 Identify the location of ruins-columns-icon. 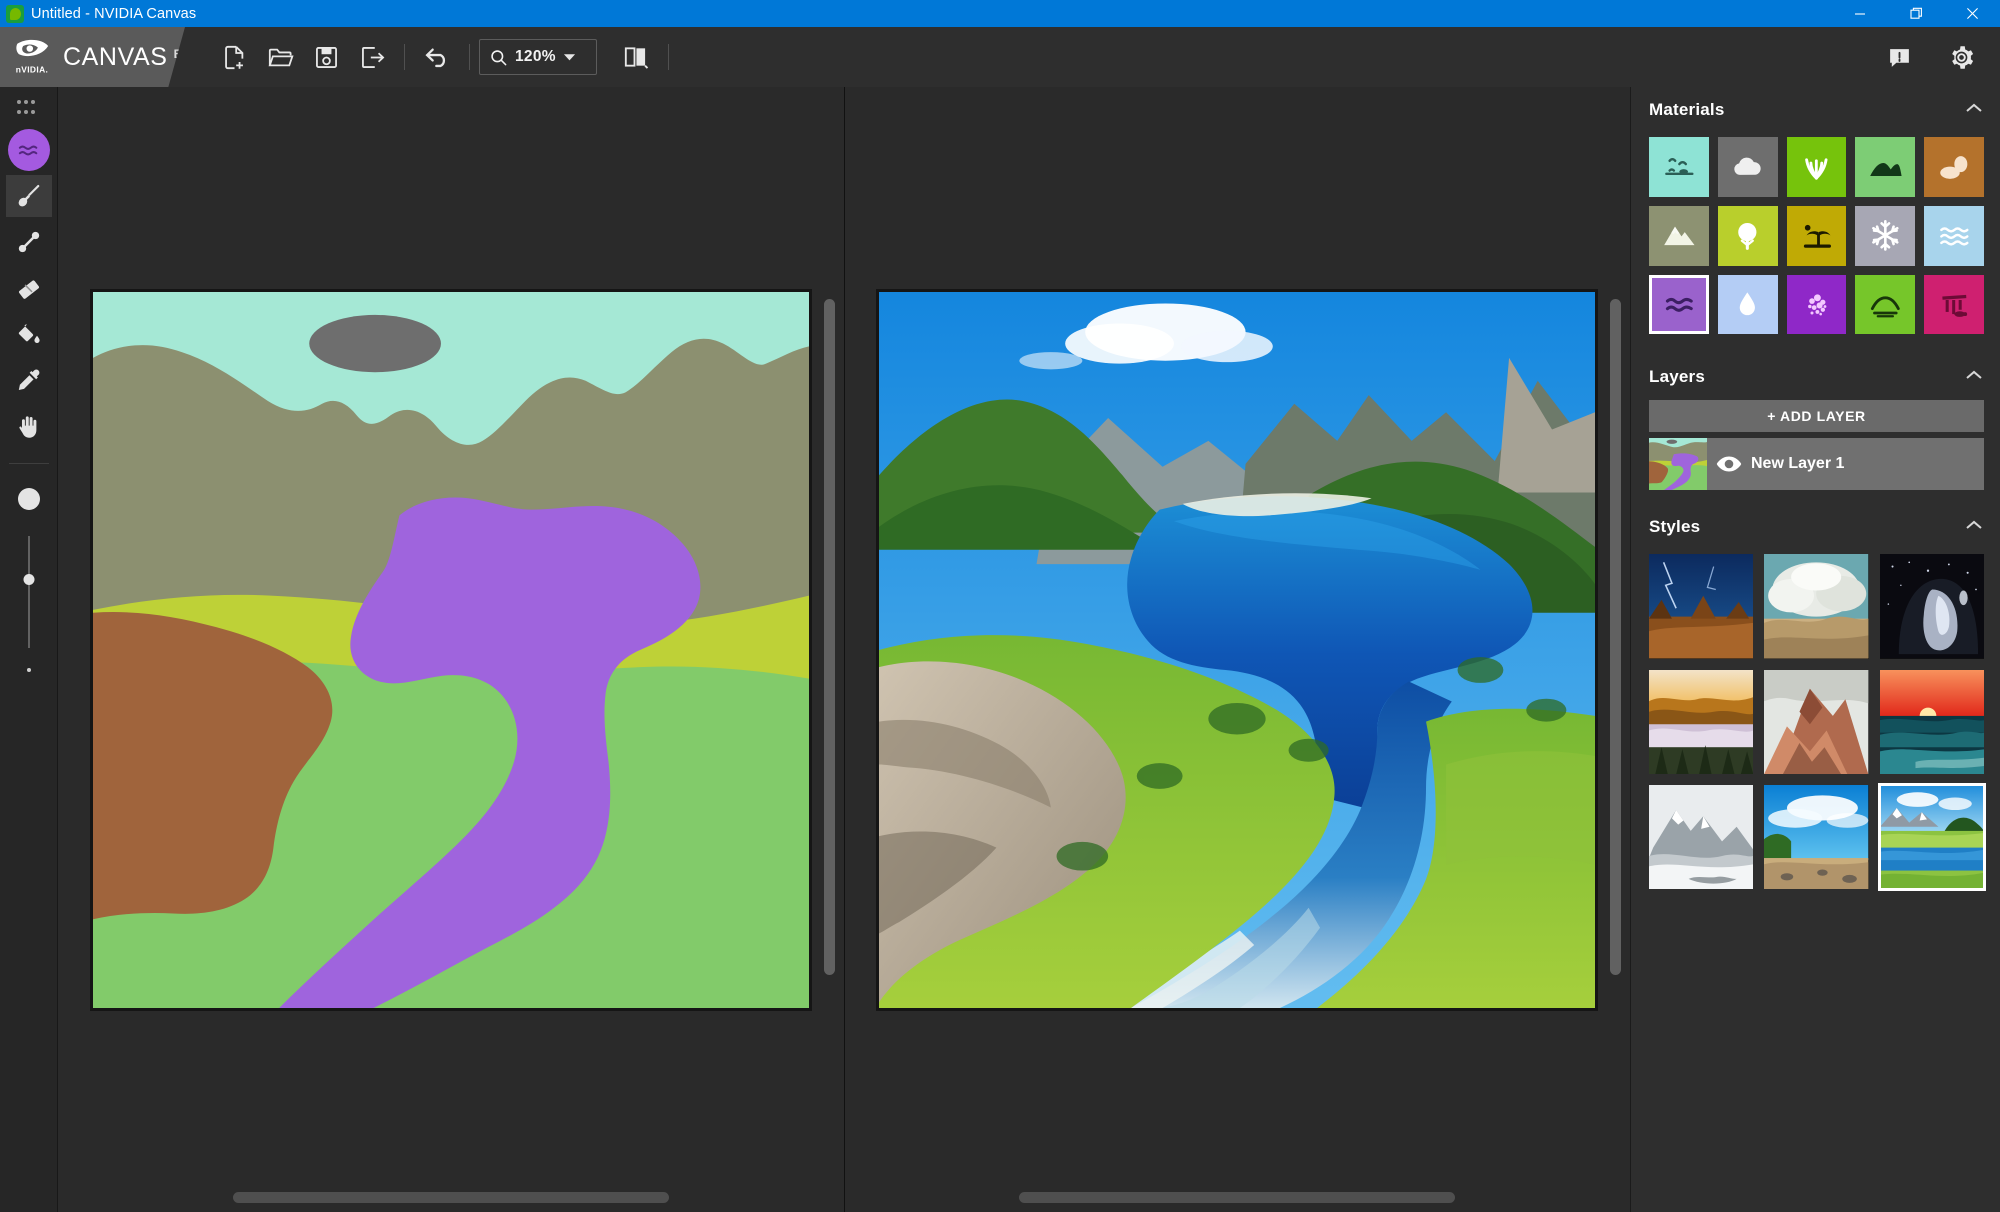
(1954, 304).